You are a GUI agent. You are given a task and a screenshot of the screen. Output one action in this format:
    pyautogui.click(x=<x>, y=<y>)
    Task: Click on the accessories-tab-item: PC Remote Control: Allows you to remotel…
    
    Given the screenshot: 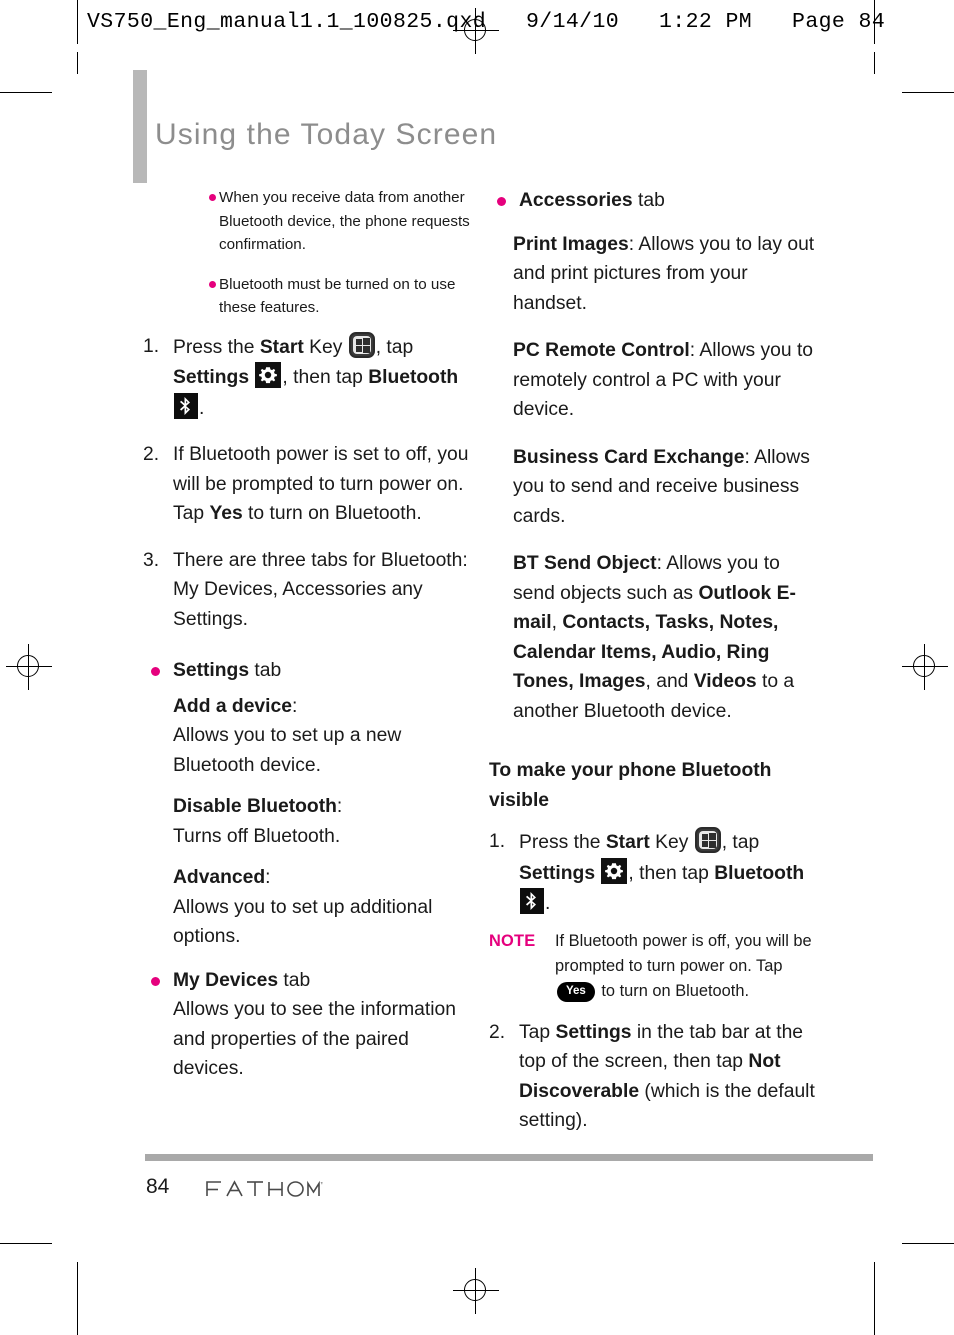 What is the action you would take?
    pyautogui.click(x=666, y=380)
    